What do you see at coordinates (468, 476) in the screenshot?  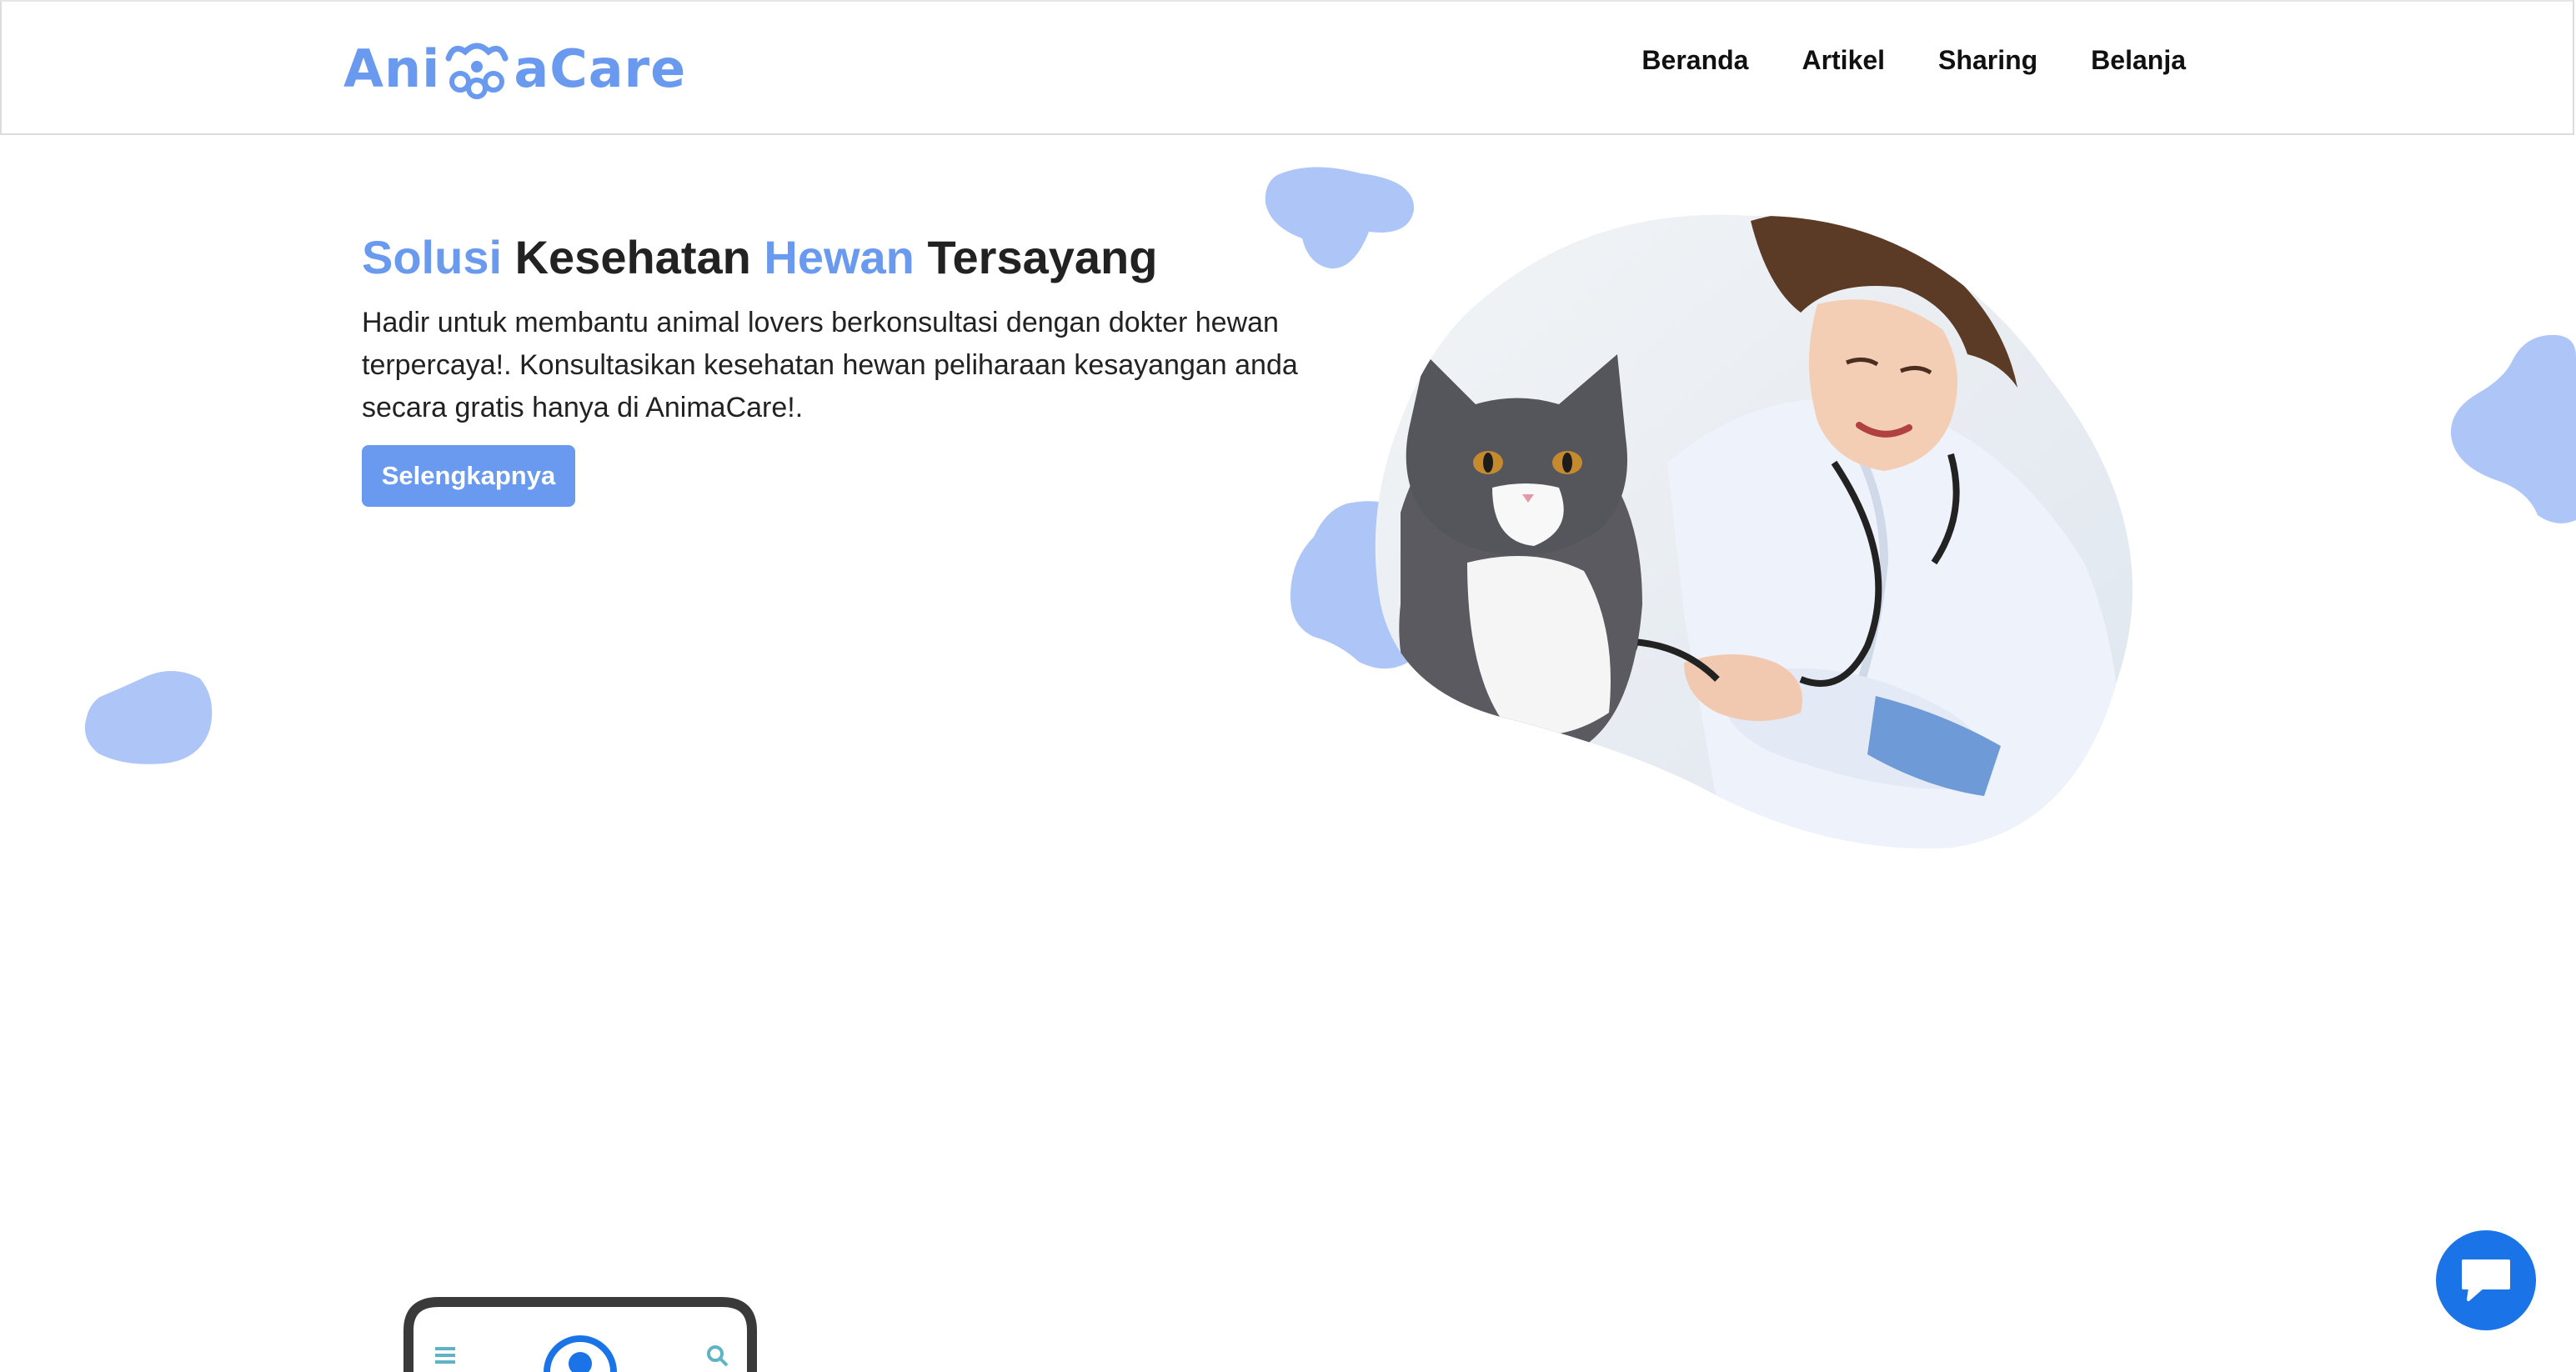 I see `selengkapnya-button: Selengkapnya` at bounding box center [468, 476].